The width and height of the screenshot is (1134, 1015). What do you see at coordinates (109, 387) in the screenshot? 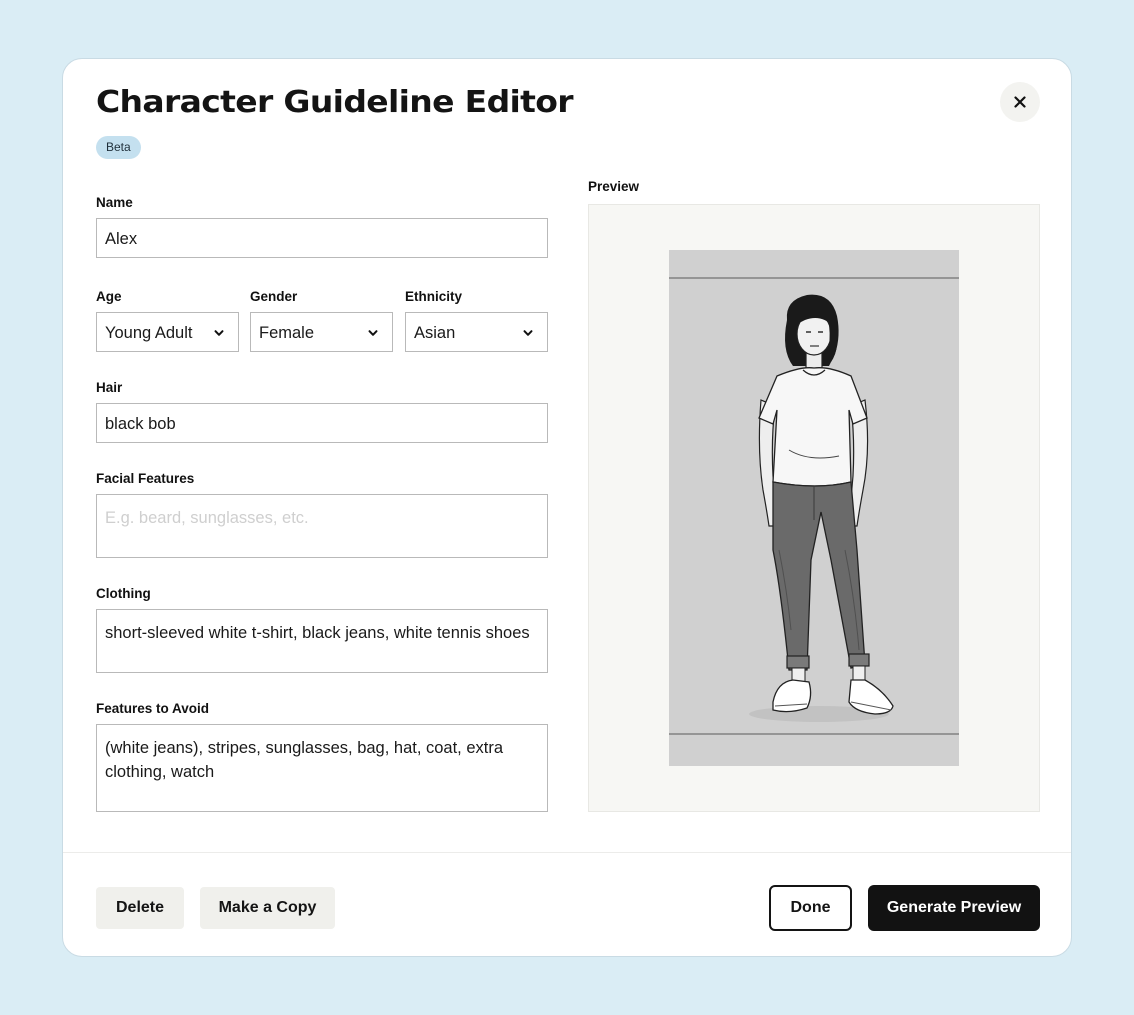
I see `hair-label: Hair` at bounding box center [109, 387].